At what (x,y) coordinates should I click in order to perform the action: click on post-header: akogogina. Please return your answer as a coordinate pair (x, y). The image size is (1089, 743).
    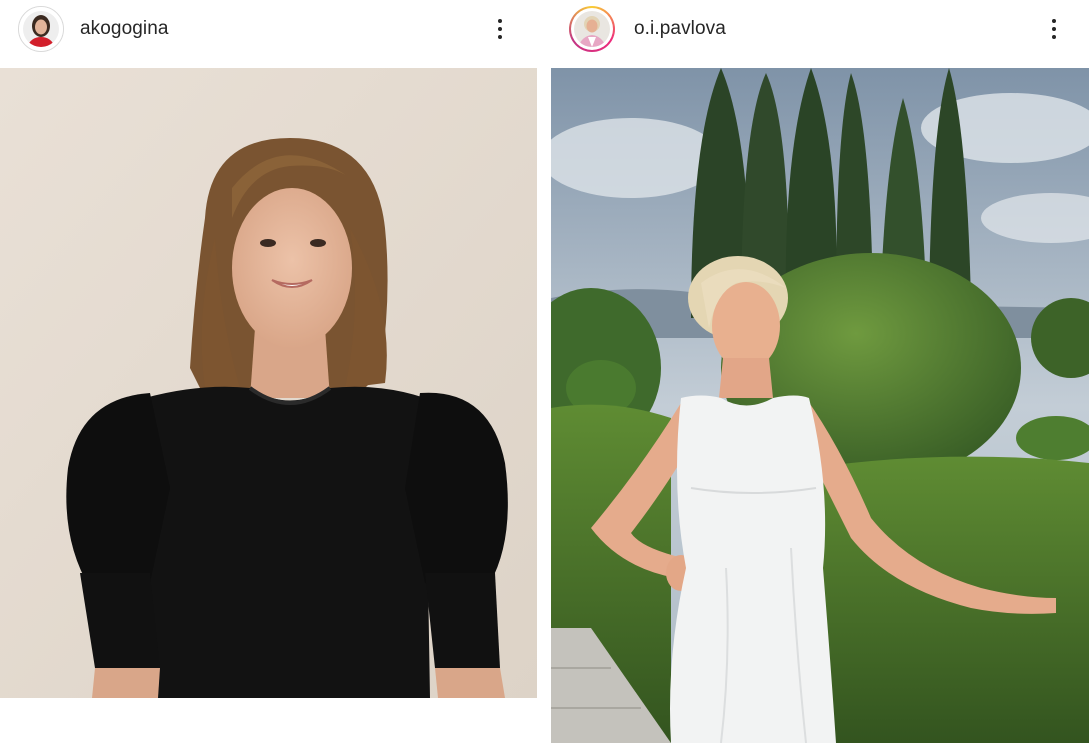
    Looking at the image, I should click on (268, 34).